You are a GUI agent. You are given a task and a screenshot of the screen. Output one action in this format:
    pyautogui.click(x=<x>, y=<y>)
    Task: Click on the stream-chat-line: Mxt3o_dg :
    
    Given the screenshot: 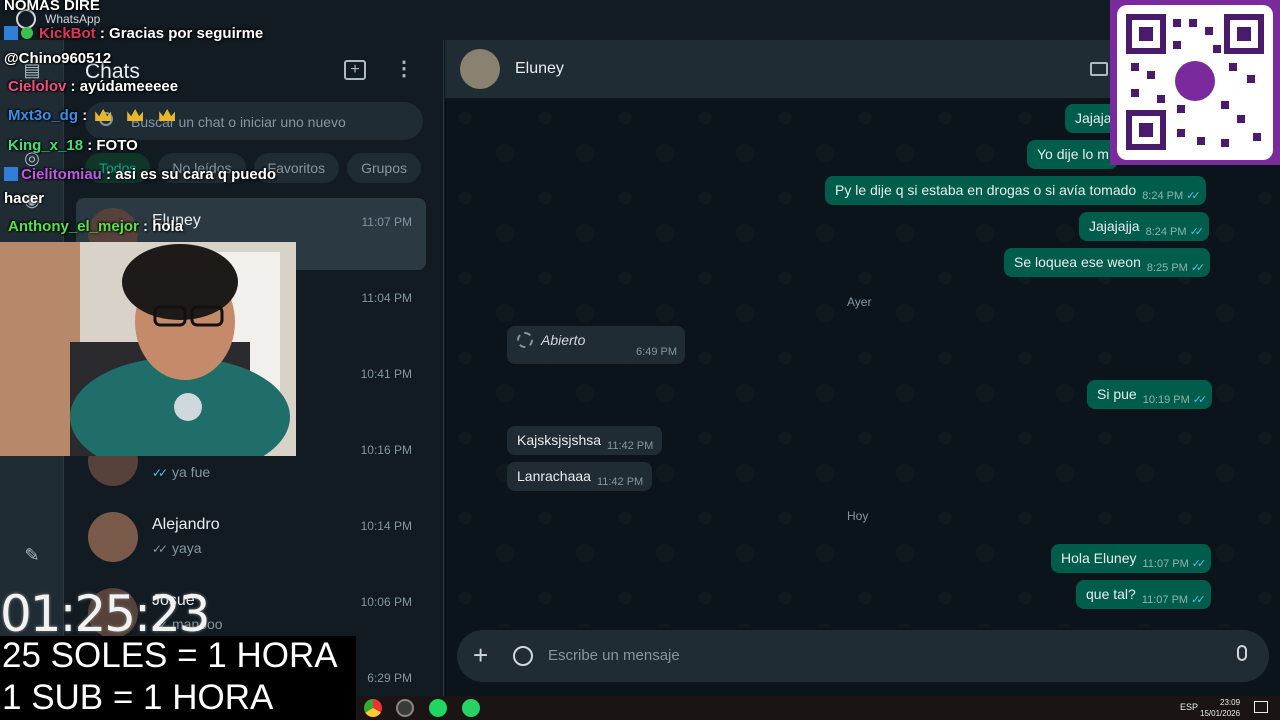 What is the action you would take?
    pyautogui.click(x=95, y=115)
    